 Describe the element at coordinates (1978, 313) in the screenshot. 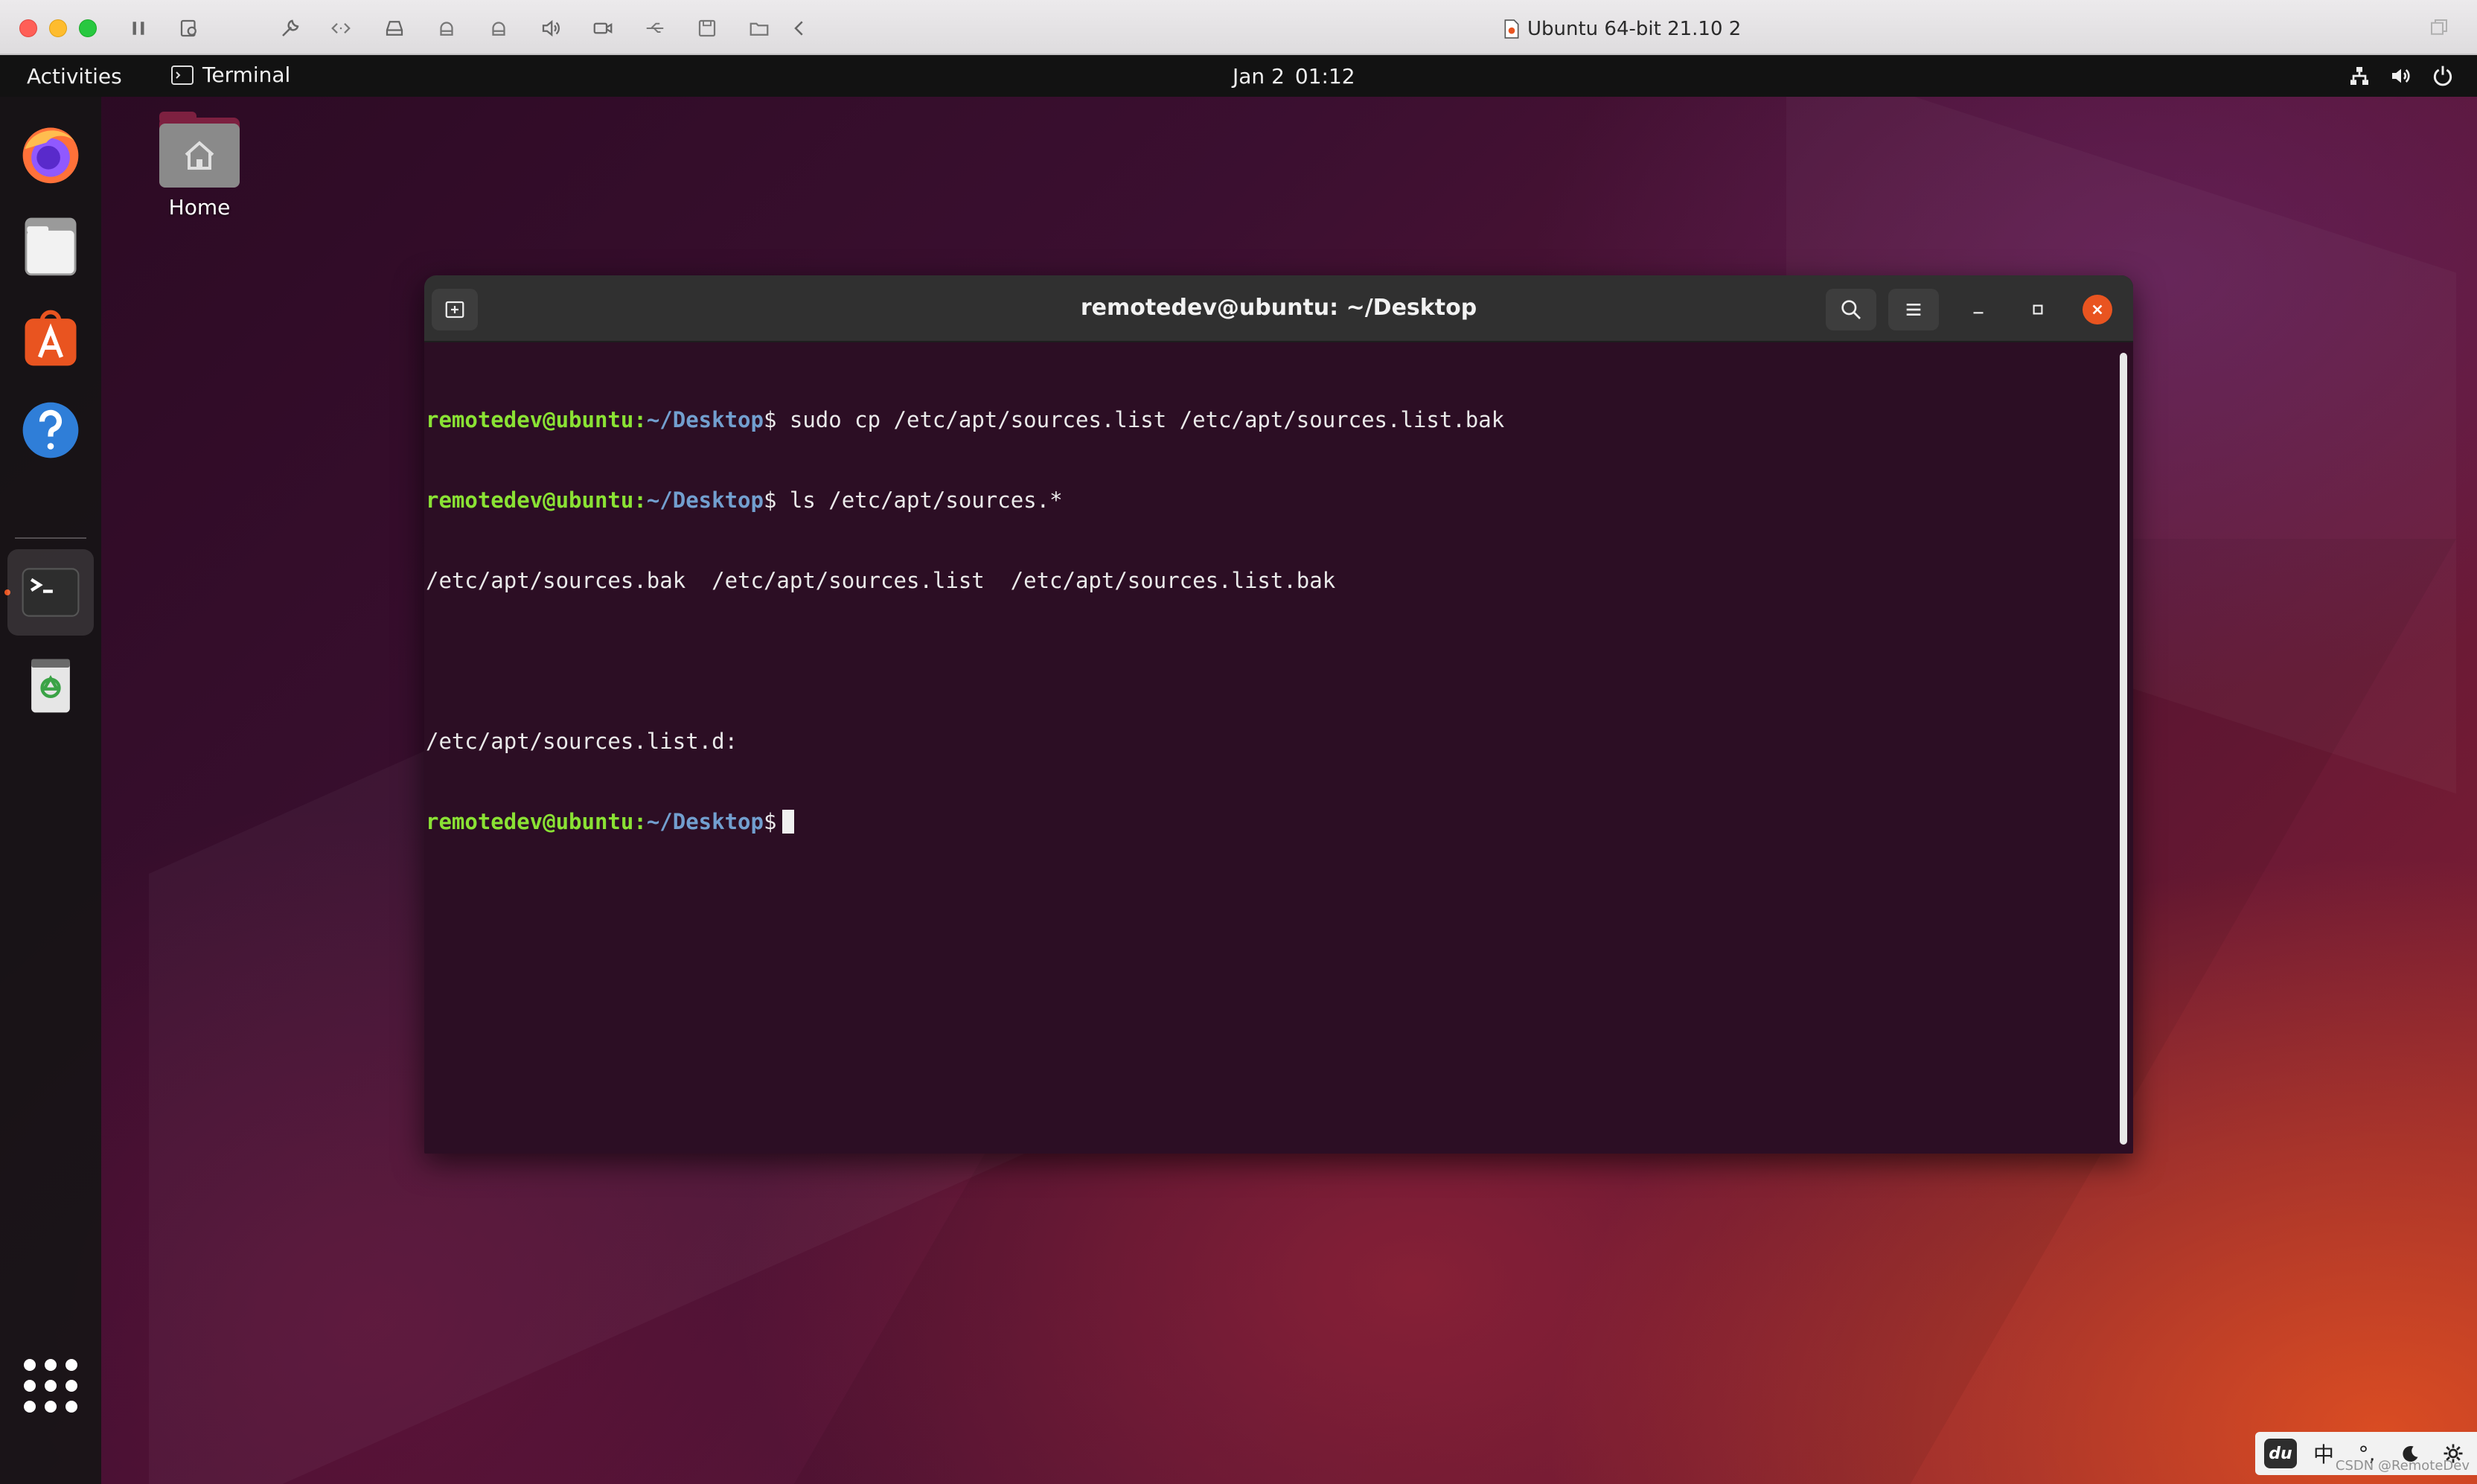

I see `minimize-icon` at that location.